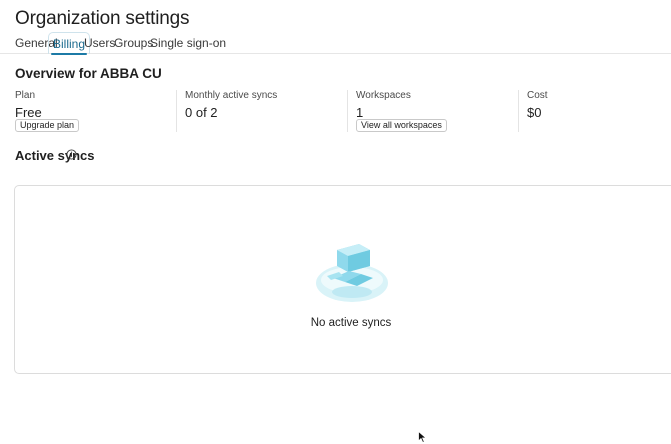  What do you see at coordinates (360, 112) in the screenshot?
I see `workspaces-value: 1` at bounding box center [360, 112].